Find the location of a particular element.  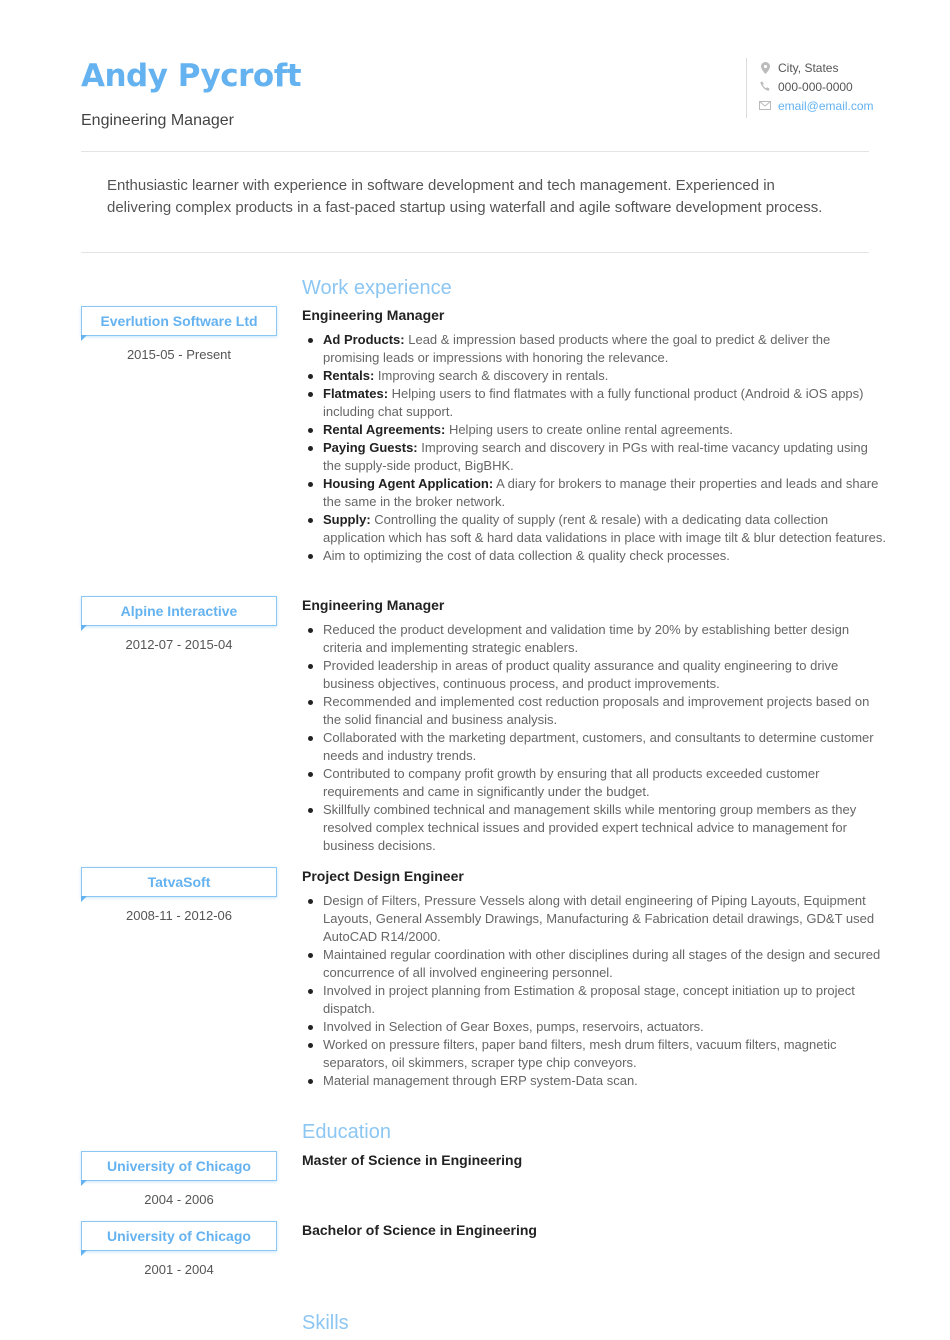

header-divider is located at coordinates (475, 151).